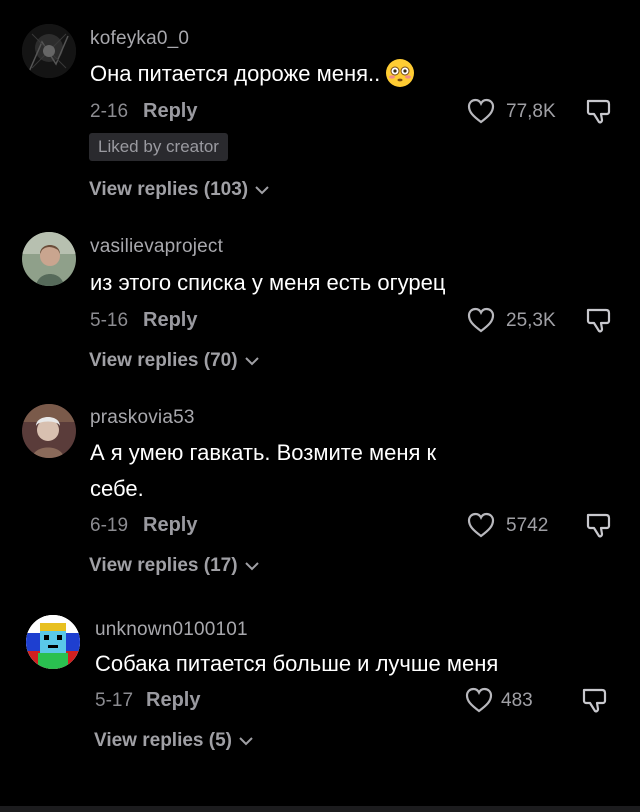 The width and height of the screenshot is (640, 812). I want to click on username: kofeyka0_0, so click(139, 39).